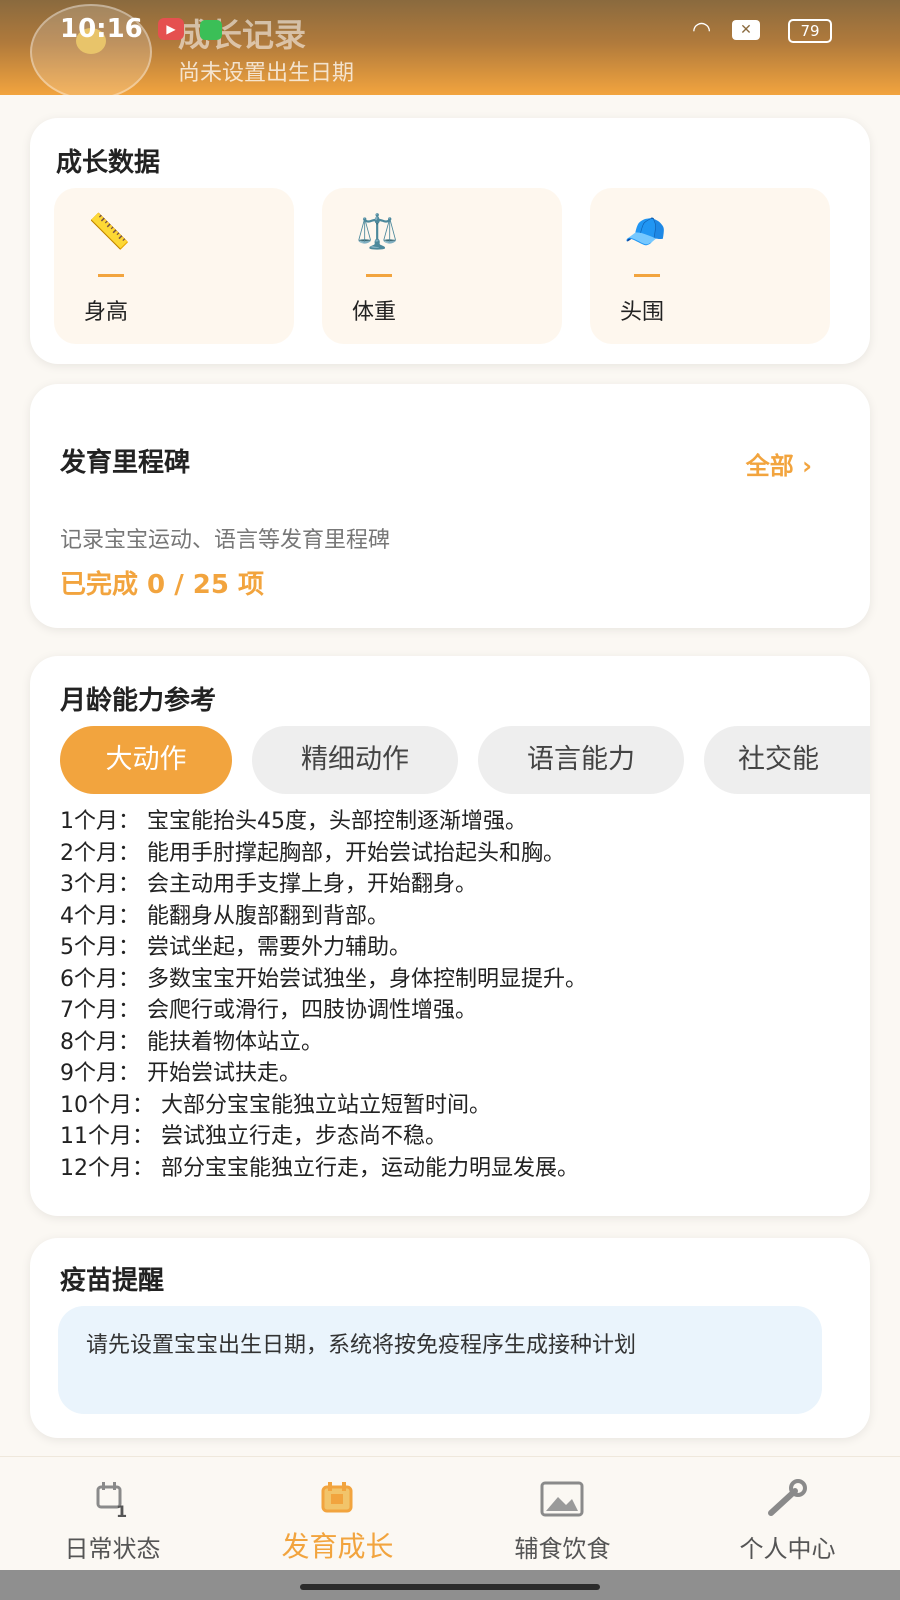  Describe the element at coordinates (787, 760) in the screenshot. I see `tab-social: 社交能` at that location.